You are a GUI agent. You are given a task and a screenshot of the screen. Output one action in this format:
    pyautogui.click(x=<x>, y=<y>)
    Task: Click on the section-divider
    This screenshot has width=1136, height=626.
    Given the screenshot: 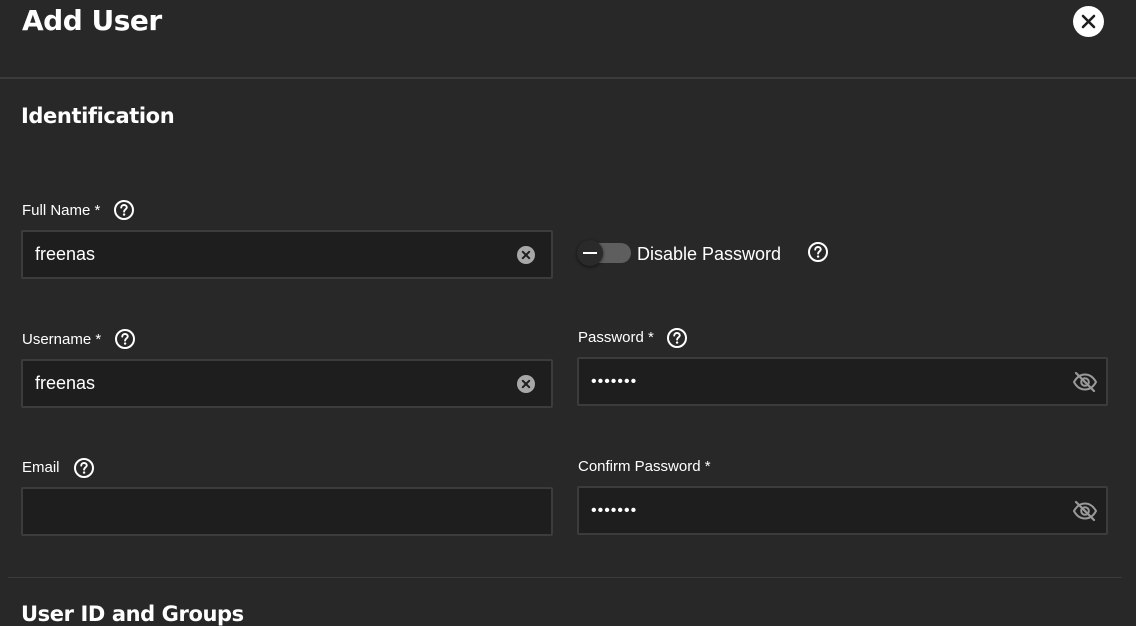 What is the action you would take?
    pyautogui.click(x=565, y=577)
    